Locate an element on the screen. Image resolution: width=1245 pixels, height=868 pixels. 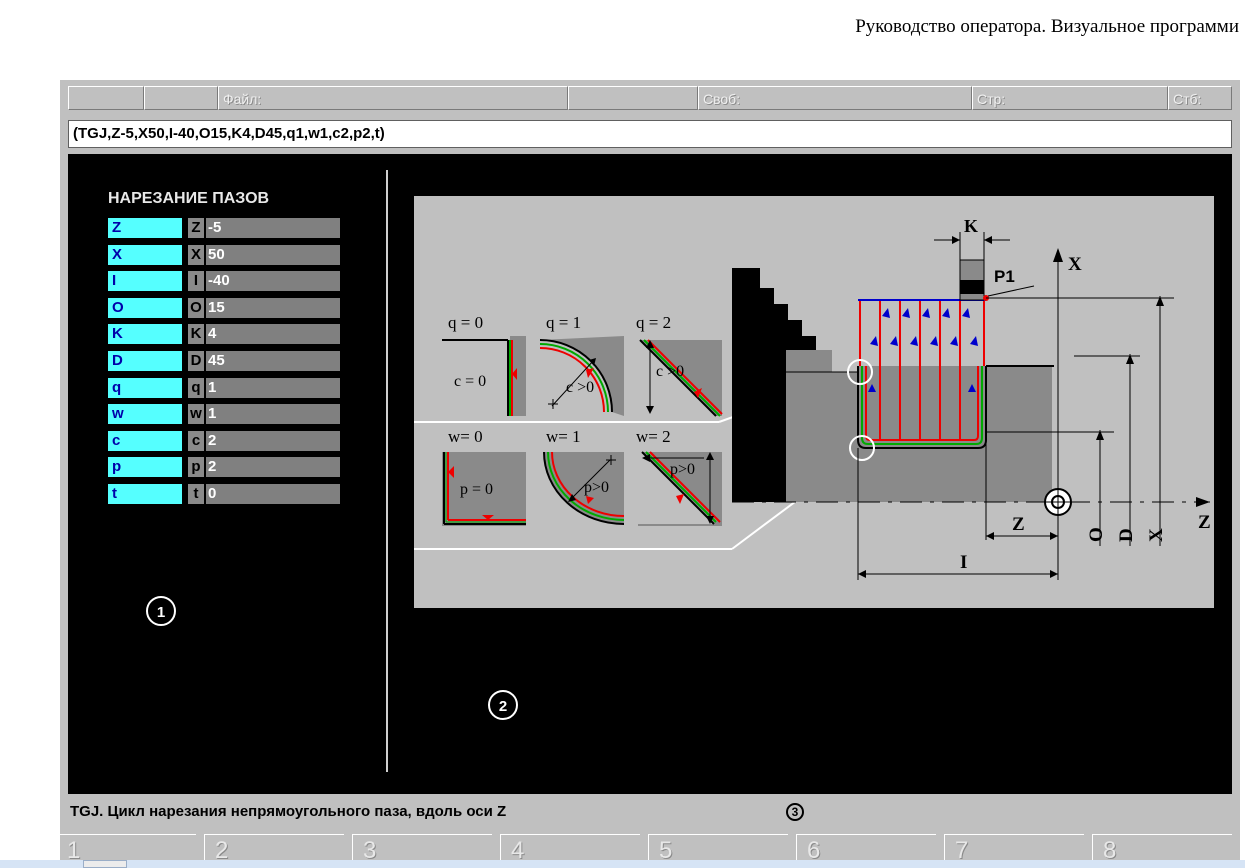
label-p0: p = 0 is located at coordinates (476, 489).